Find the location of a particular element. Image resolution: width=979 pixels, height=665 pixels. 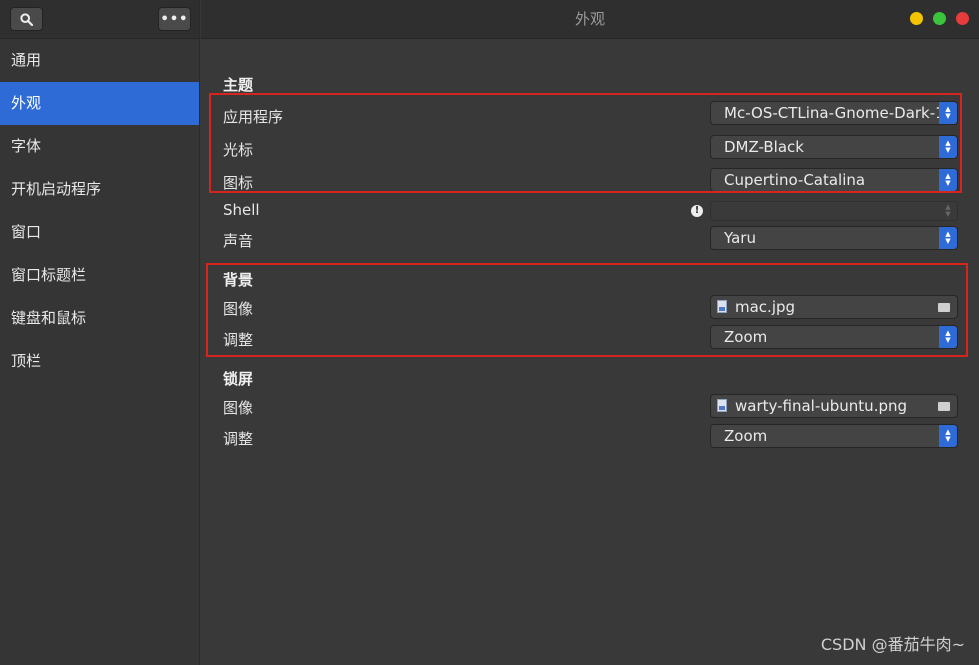

sidebar-item-keyboard-mouse: 键盘和鼠标 is located at coordinates (99, 318).